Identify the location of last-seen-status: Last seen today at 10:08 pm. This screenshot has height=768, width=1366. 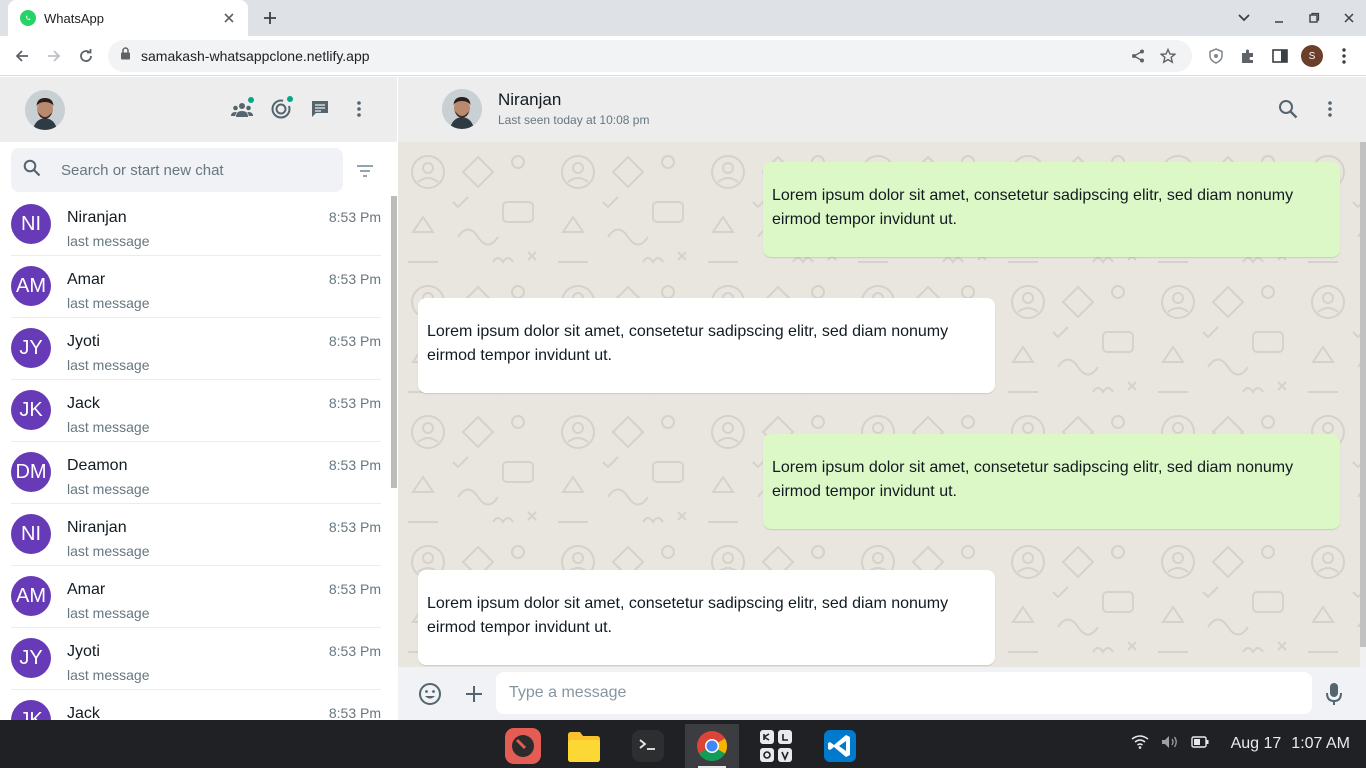
(574, 120).